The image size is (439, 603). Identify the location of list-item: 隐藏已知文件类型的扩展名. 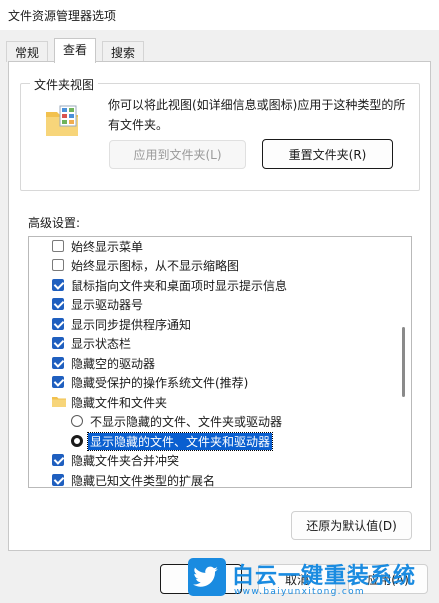
(213, 479).